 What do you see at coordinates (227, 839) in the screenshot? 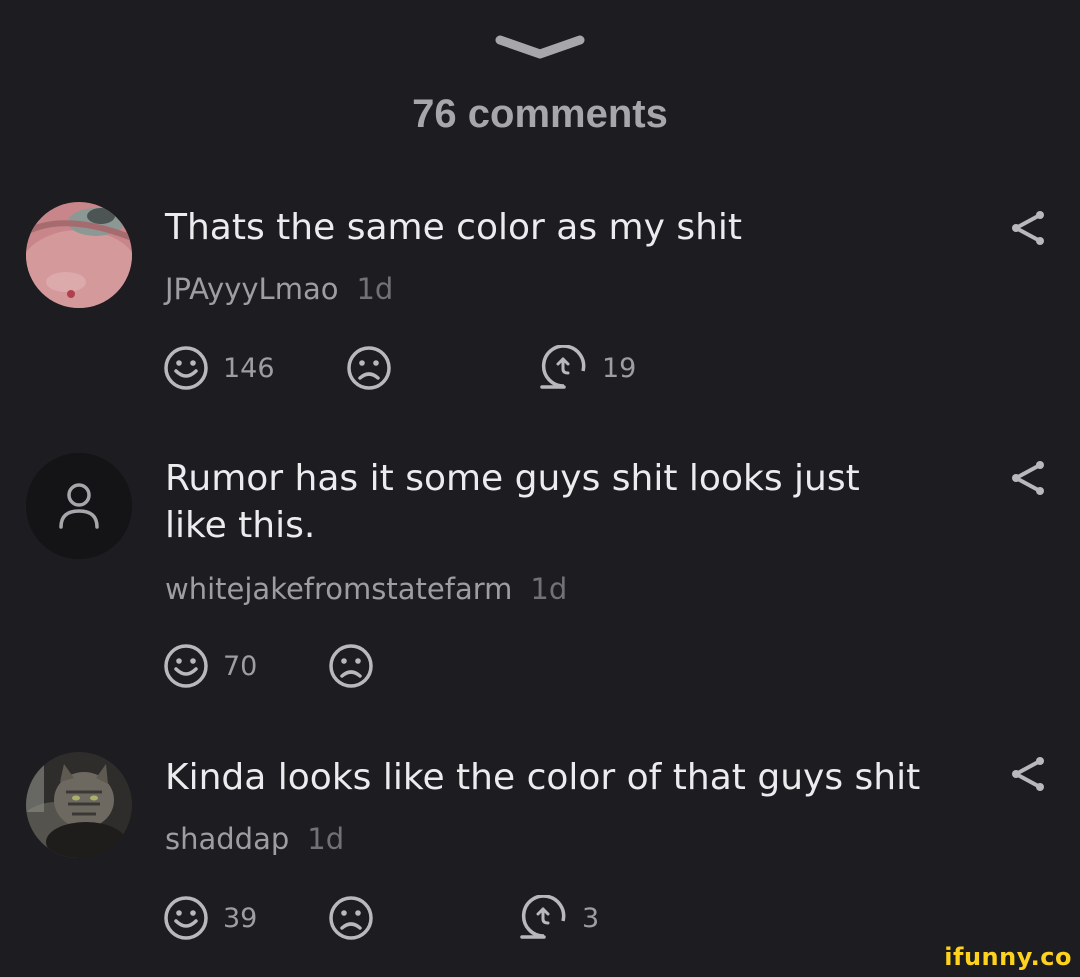
I see `comment-author: shaddap` at bounding box center [227, 839].